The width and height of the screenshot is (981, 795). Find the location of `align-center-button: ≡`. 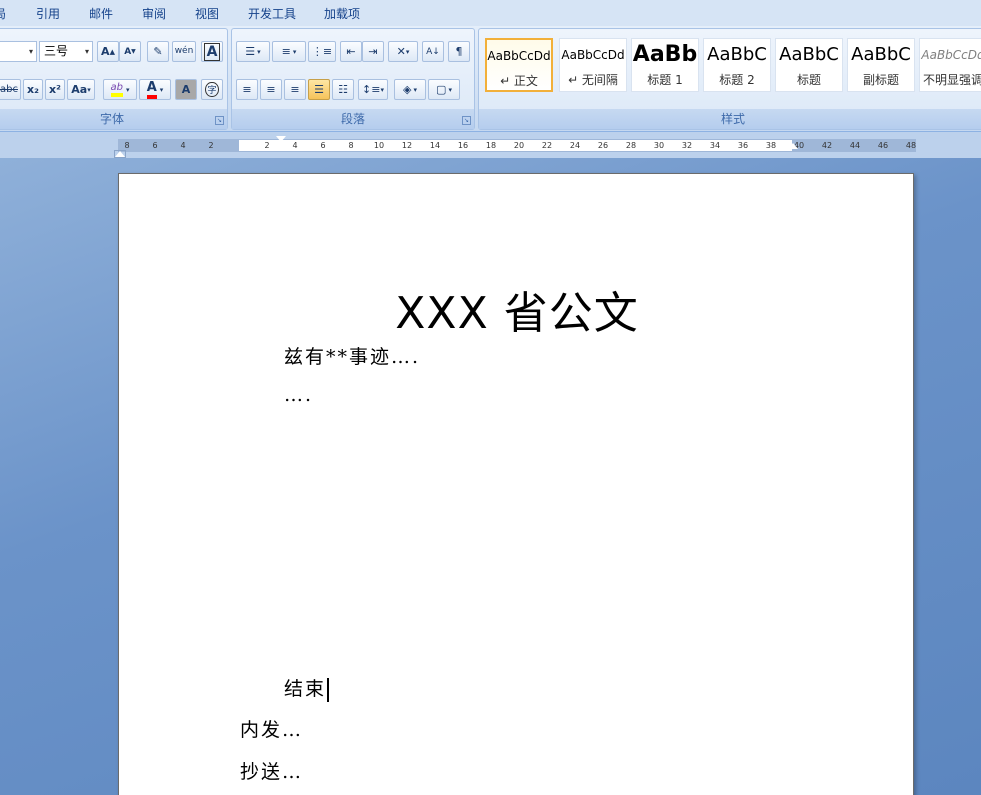

align-center-button: ≡ is located at coordinates (271, 89).